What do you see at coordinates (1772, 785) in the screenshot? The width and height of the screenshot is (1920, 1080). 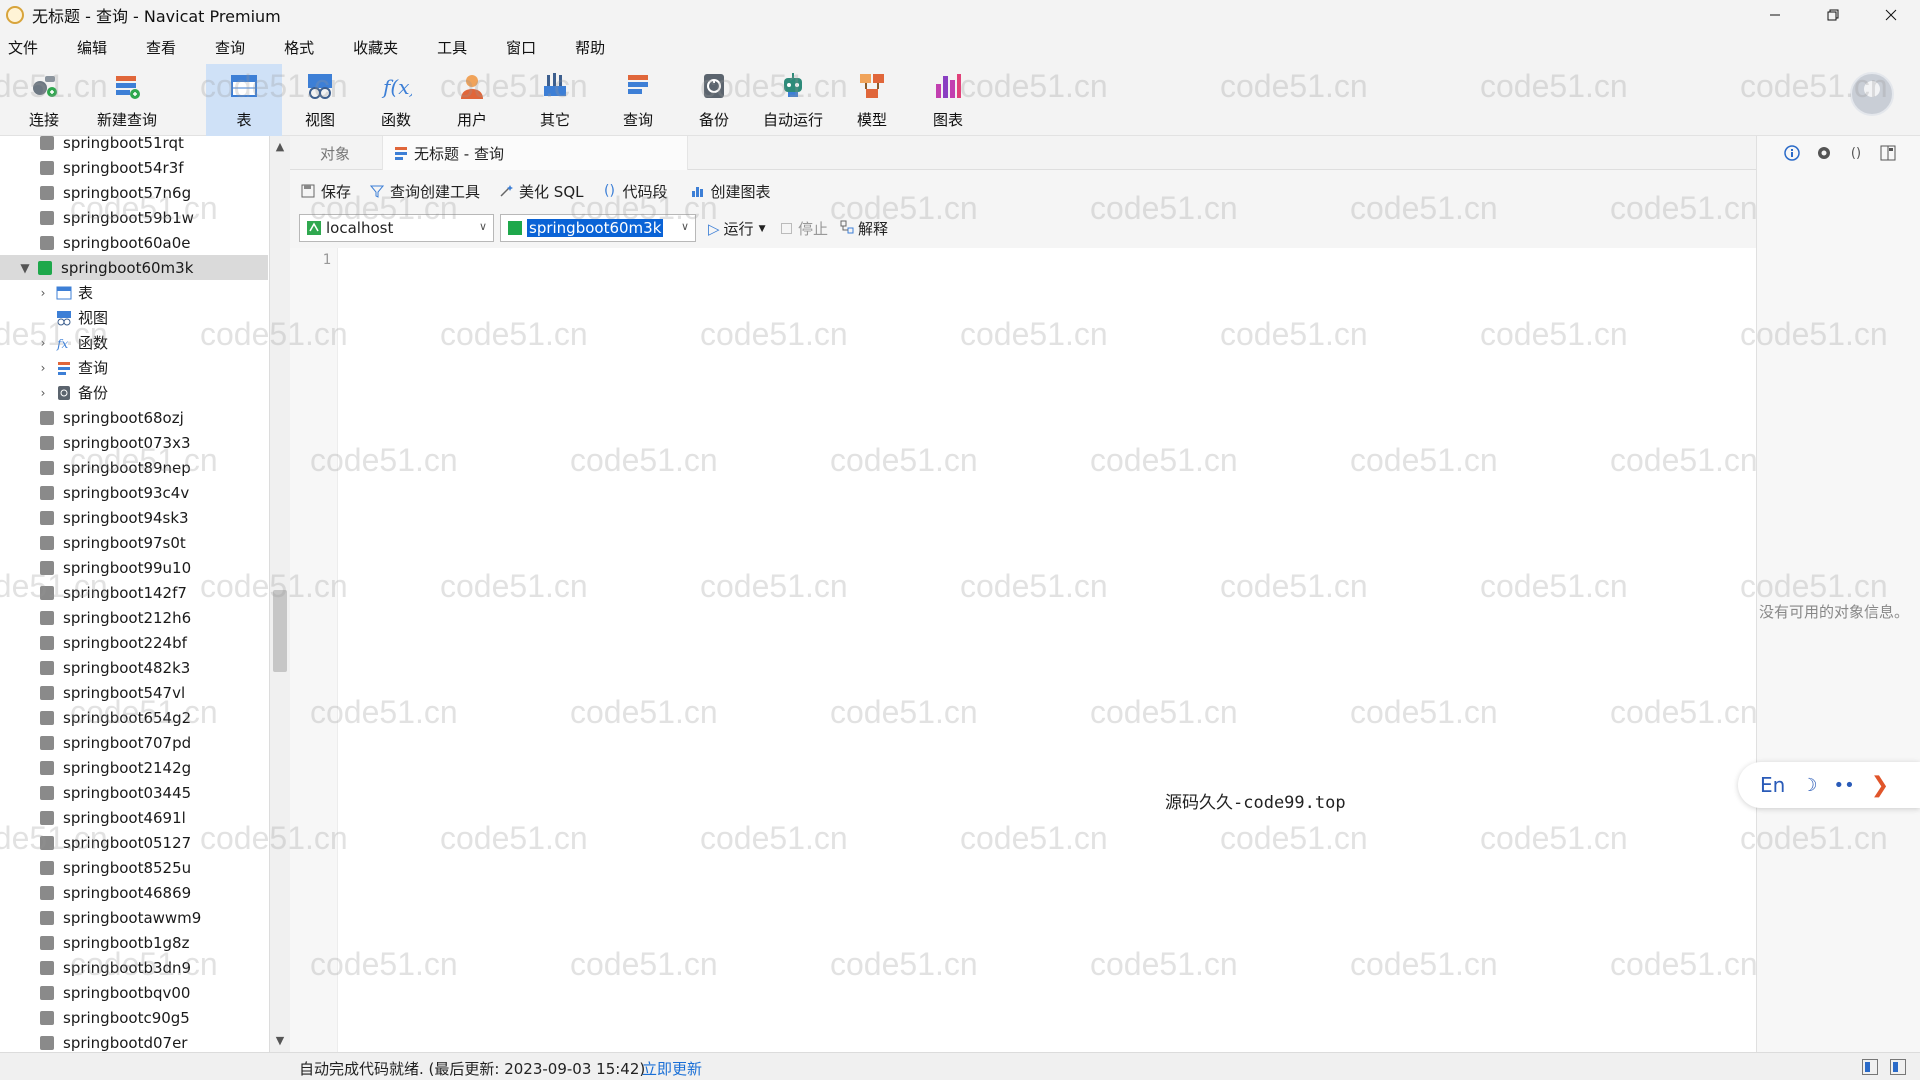 I see `ime-language: En` at bounding box center [1772, 785].